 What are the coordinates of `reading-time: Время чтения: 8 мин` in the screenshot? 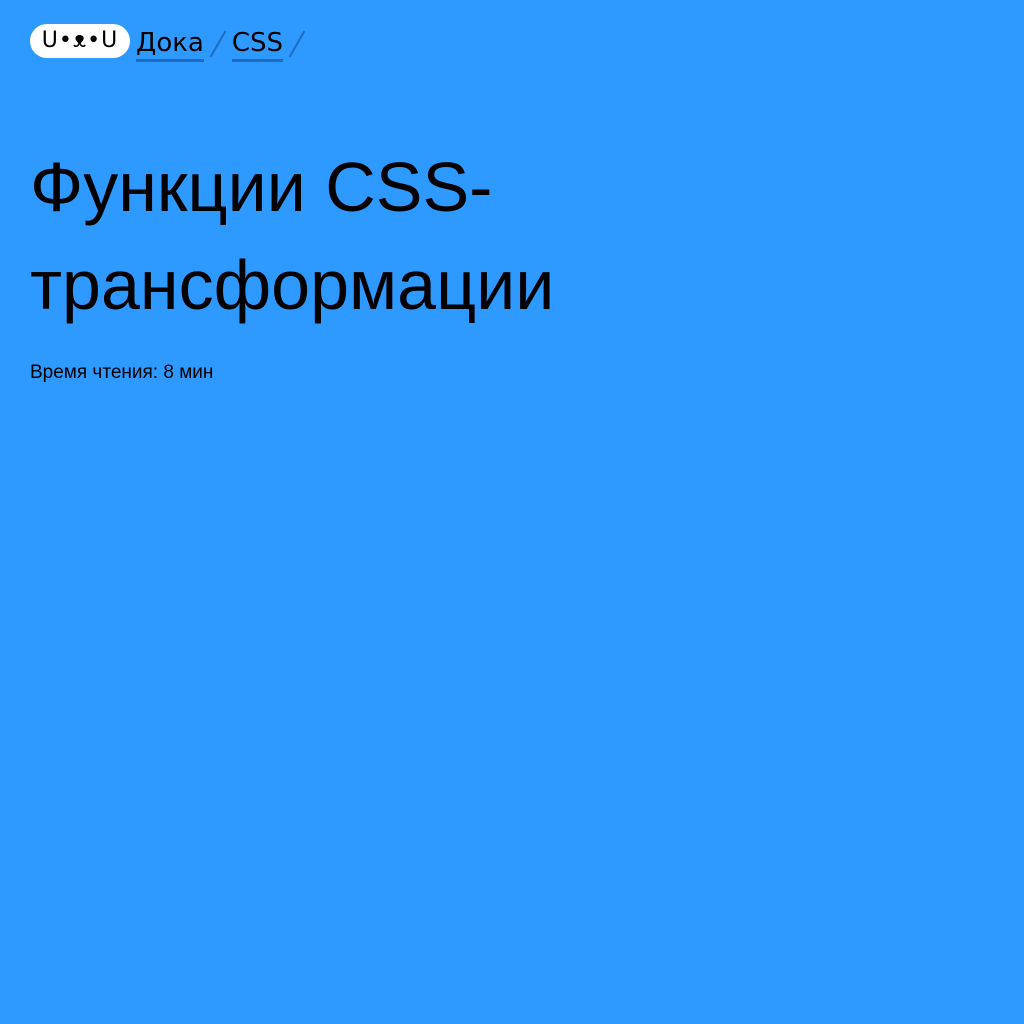 It's located at (122, 372).